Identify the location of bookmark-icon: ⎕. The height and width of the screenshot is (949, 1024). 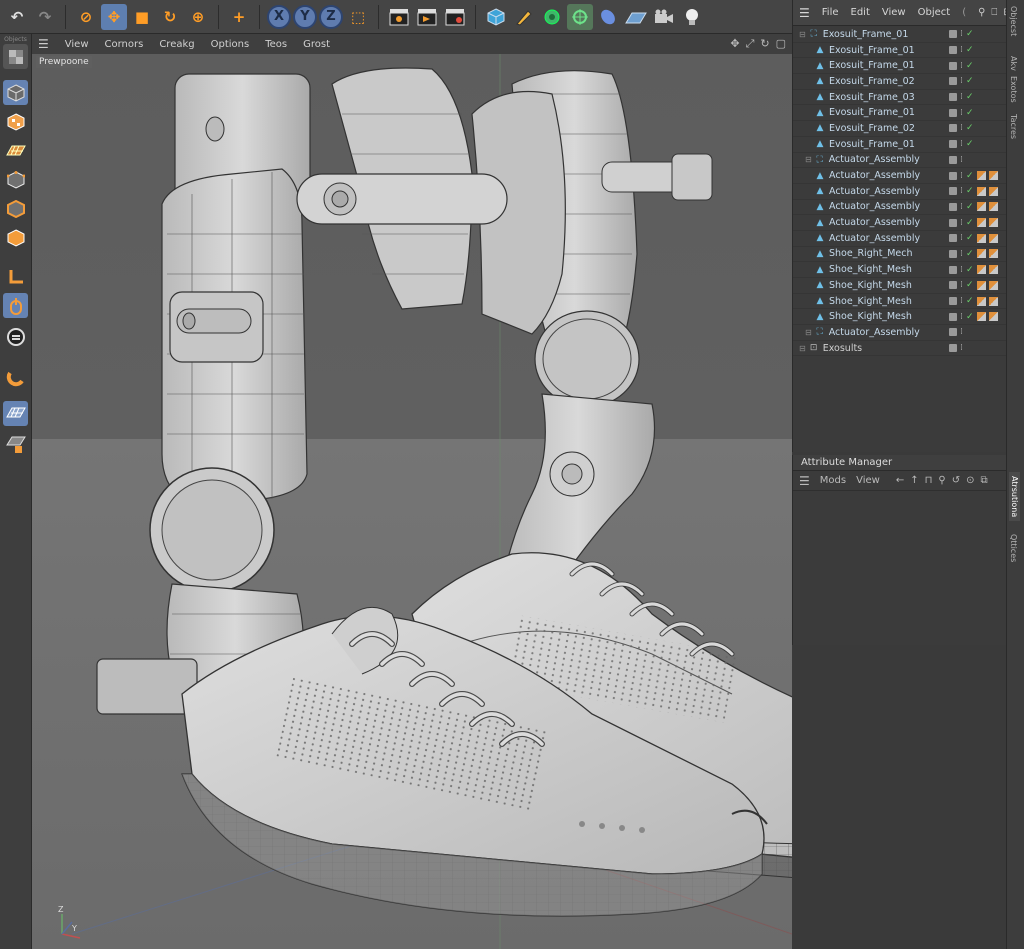
(994, 12).